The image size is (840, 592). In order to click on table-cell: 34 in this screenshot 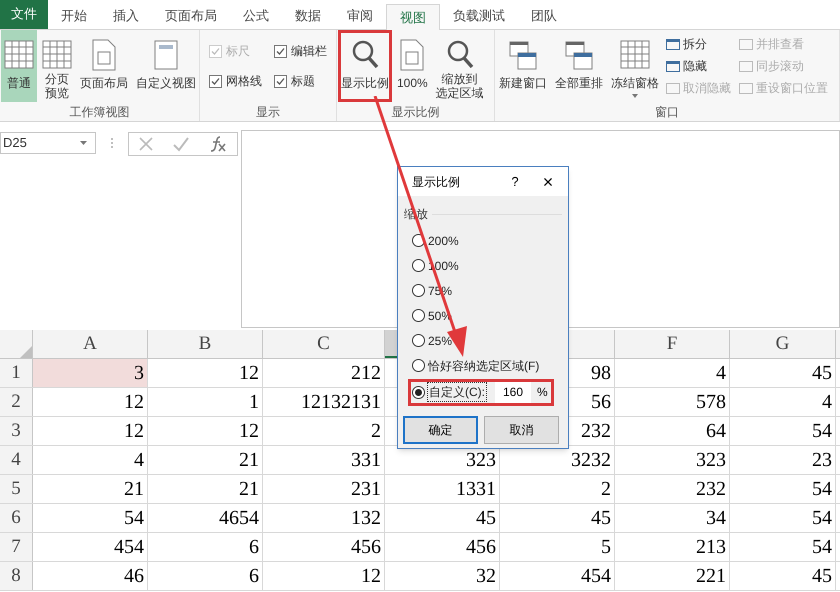, I will do `click(672, 518)`.